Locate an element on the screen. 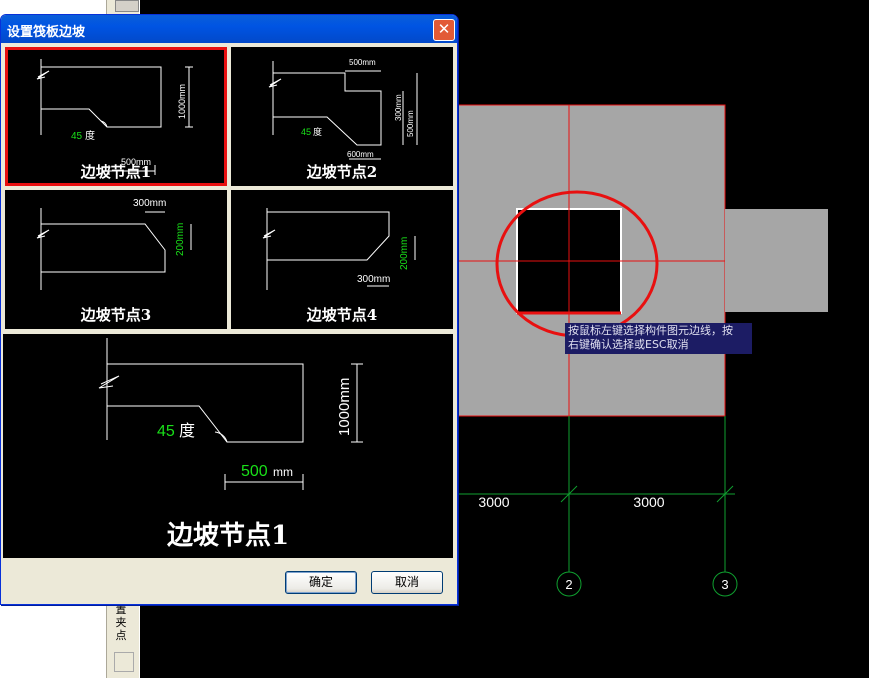 The image size is (869, 678). node-4-v-dim: 200mm is located at coordinates (404, 253).